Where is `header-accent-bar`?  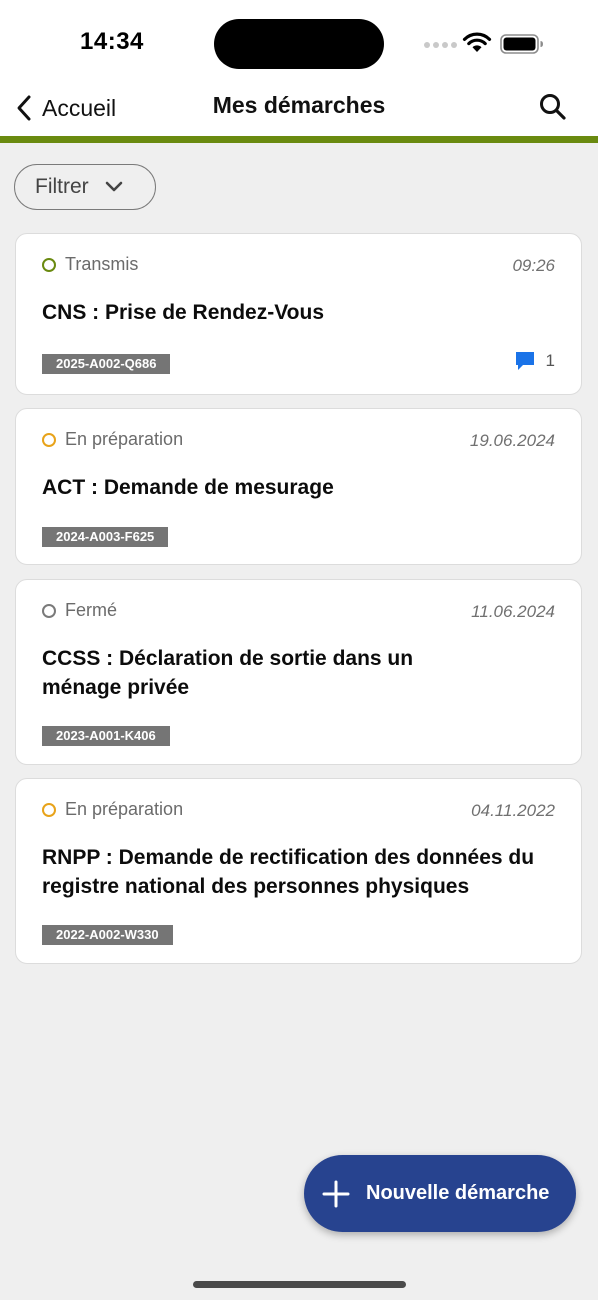 header-accent-bar is located at coordinates (299, 139).